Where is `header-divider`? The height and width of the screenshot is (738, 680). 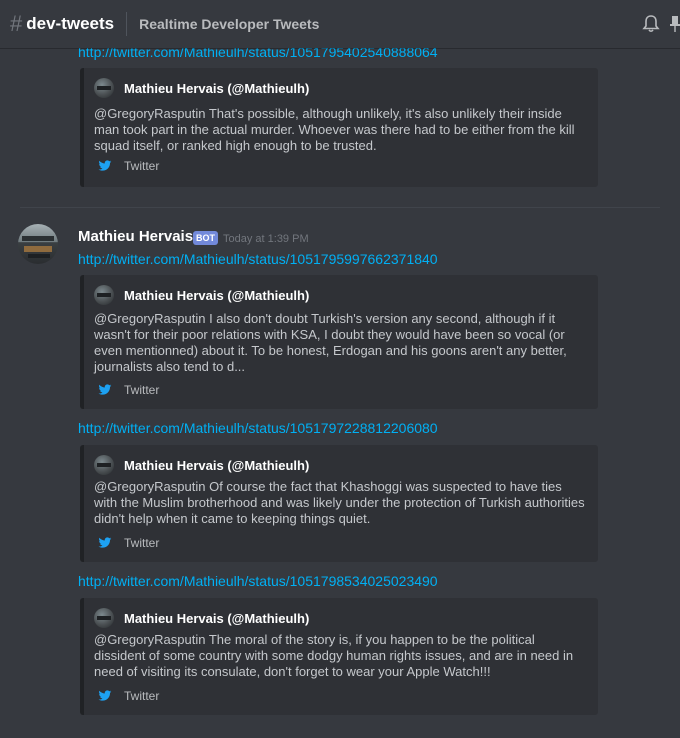
header-divider is located at coordinates (127, 24).